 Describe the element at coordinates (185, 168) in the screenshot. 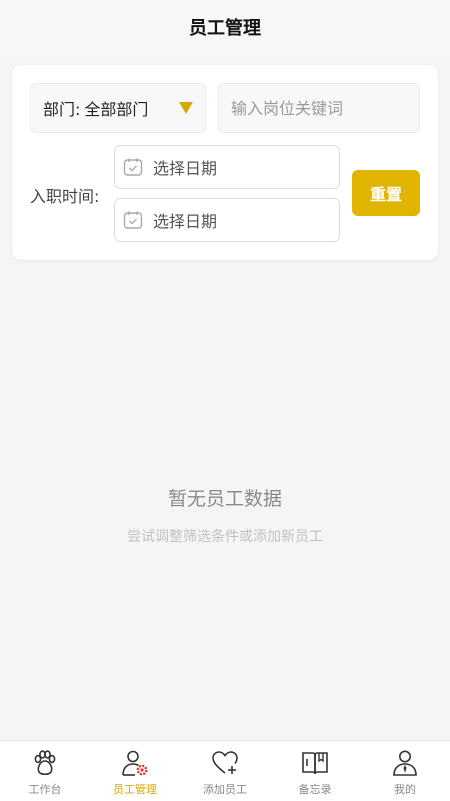

I see `start-date-placeholder: 选择日期` at that location.